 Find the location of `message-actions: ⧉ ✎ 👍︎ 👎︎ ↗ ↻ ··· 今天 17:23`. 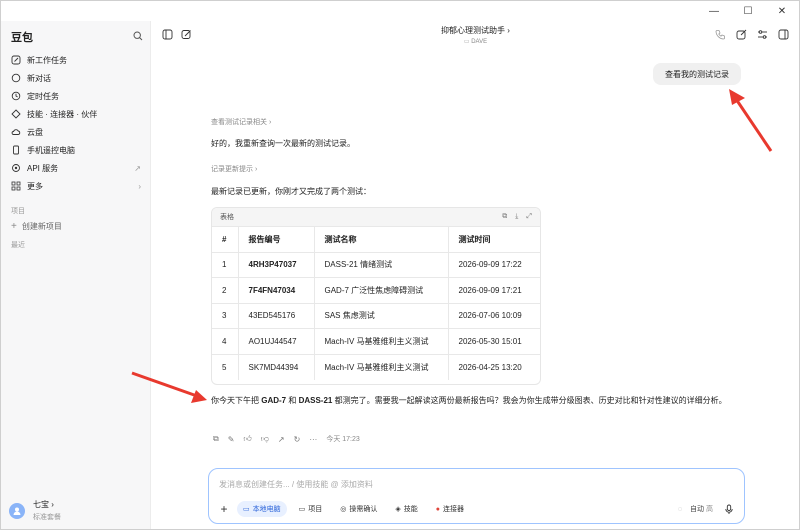

message-actions: ⧉ ✎ 👍︎ 👎︎ ↗ ↻ ··· 今天 17:23 is located at coordinates (286, 439).